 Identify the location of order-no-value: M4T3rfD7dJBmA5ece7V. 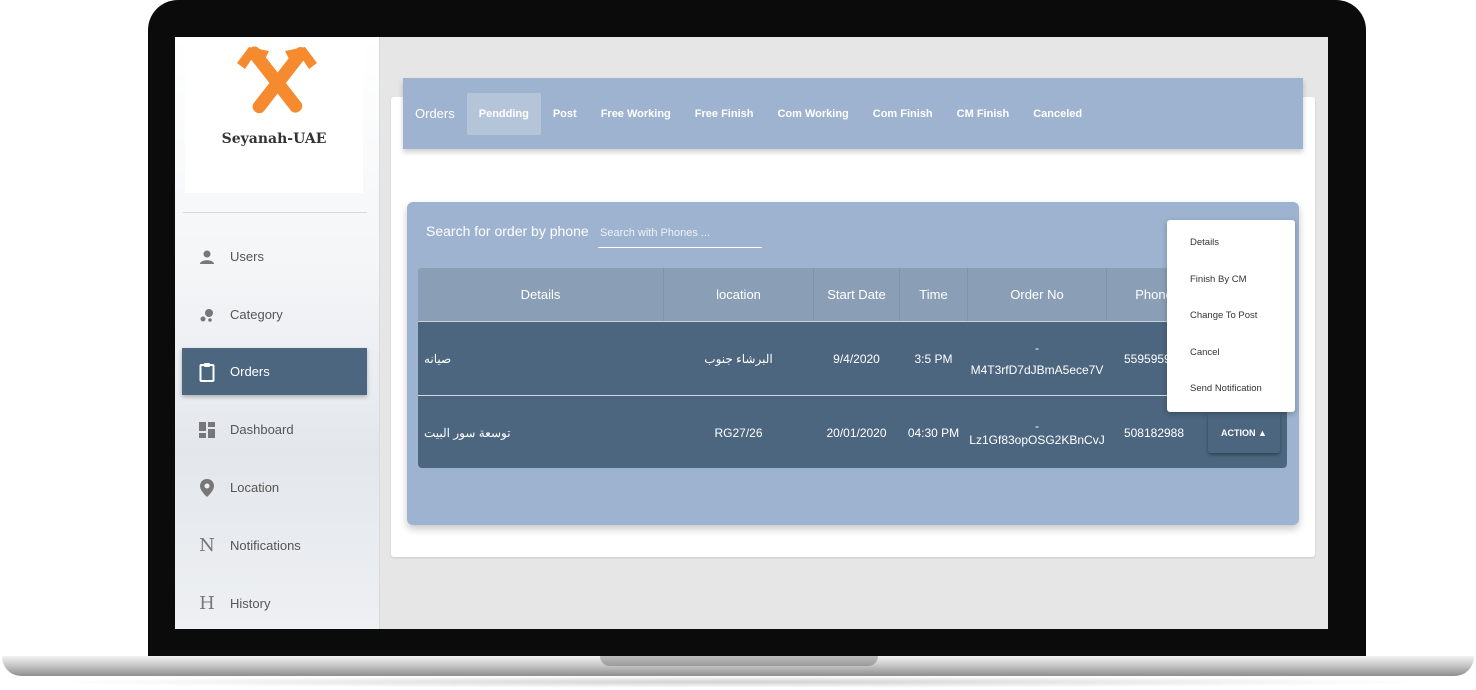
(1037, 369).